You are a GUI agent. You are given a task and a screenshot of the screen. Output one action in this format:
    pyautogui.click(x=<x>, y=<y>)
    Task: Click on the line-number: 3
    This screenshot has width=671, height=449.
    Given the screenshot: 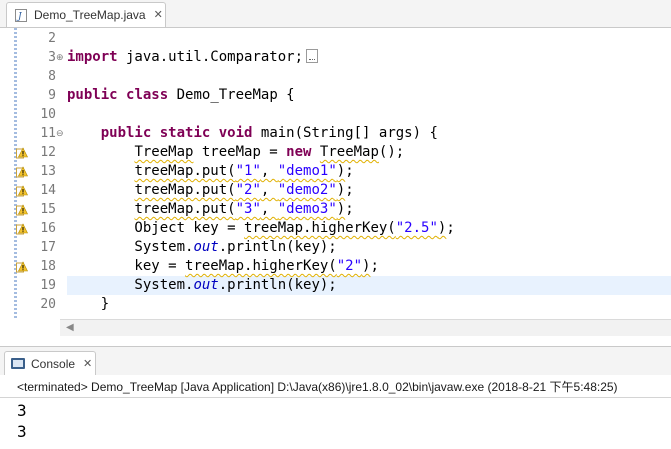 What is the action you would take?
    pyautogui.click(x=52, y=57)
    